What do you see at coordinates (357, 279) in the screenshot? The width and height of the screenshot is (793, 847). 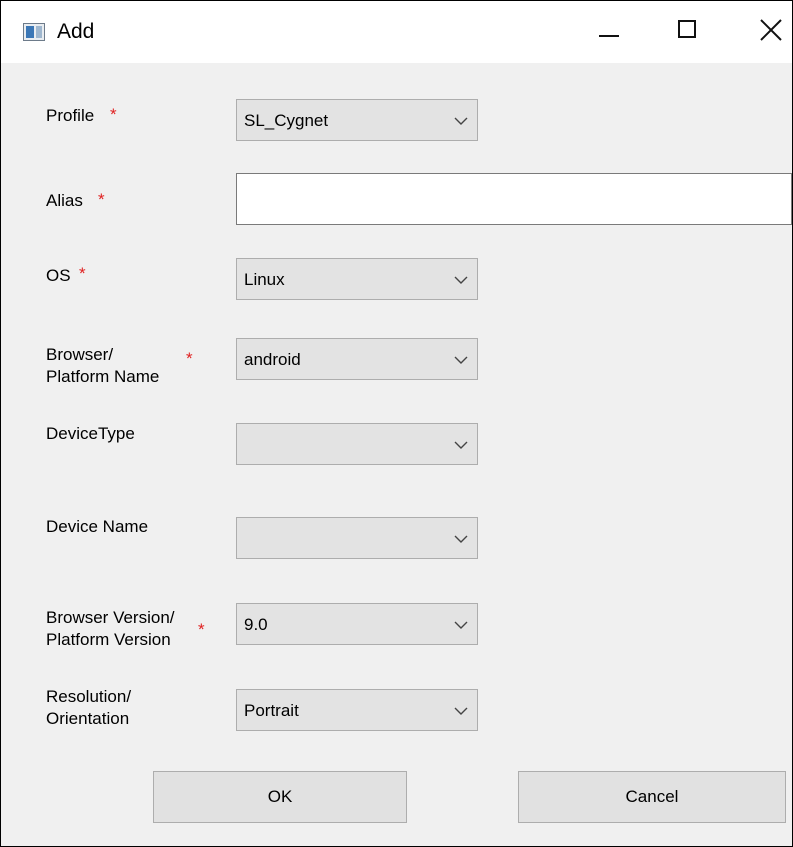 I see `os-select: Linux` at bounding box center [357, 279].